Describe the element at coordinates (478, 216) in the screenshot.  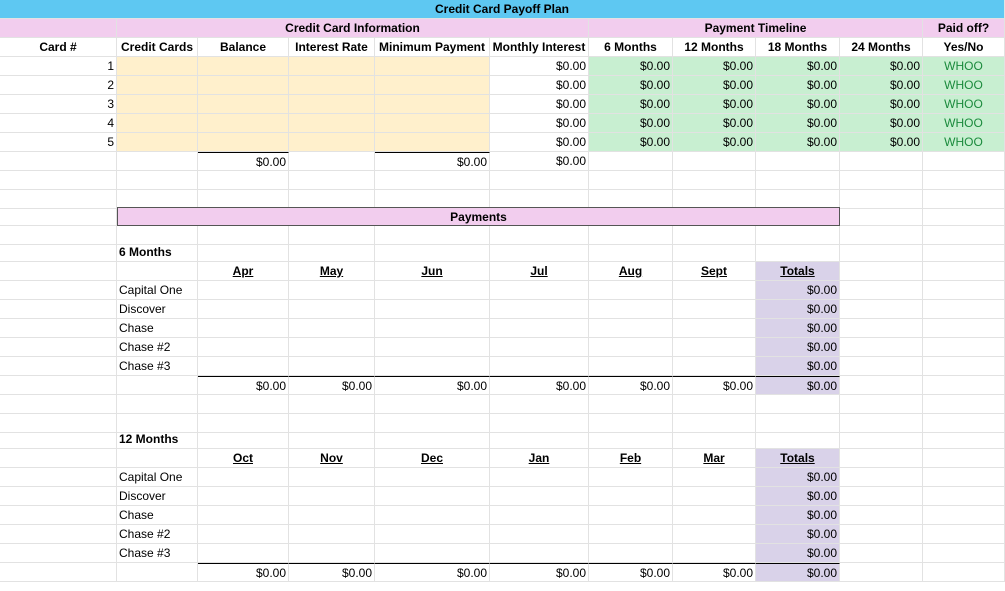
I see `payments-title: Payments` at that location.